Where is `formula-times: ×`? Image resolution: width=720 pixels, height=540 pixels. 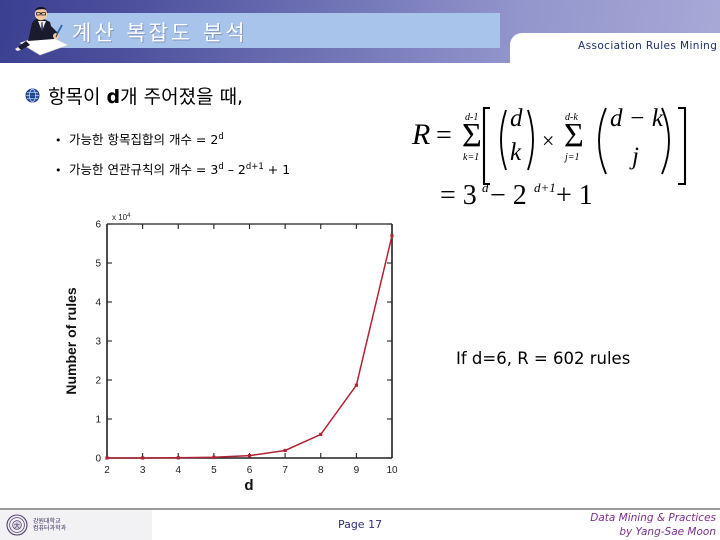 formula-times: × is located at coordinates (548, 140).